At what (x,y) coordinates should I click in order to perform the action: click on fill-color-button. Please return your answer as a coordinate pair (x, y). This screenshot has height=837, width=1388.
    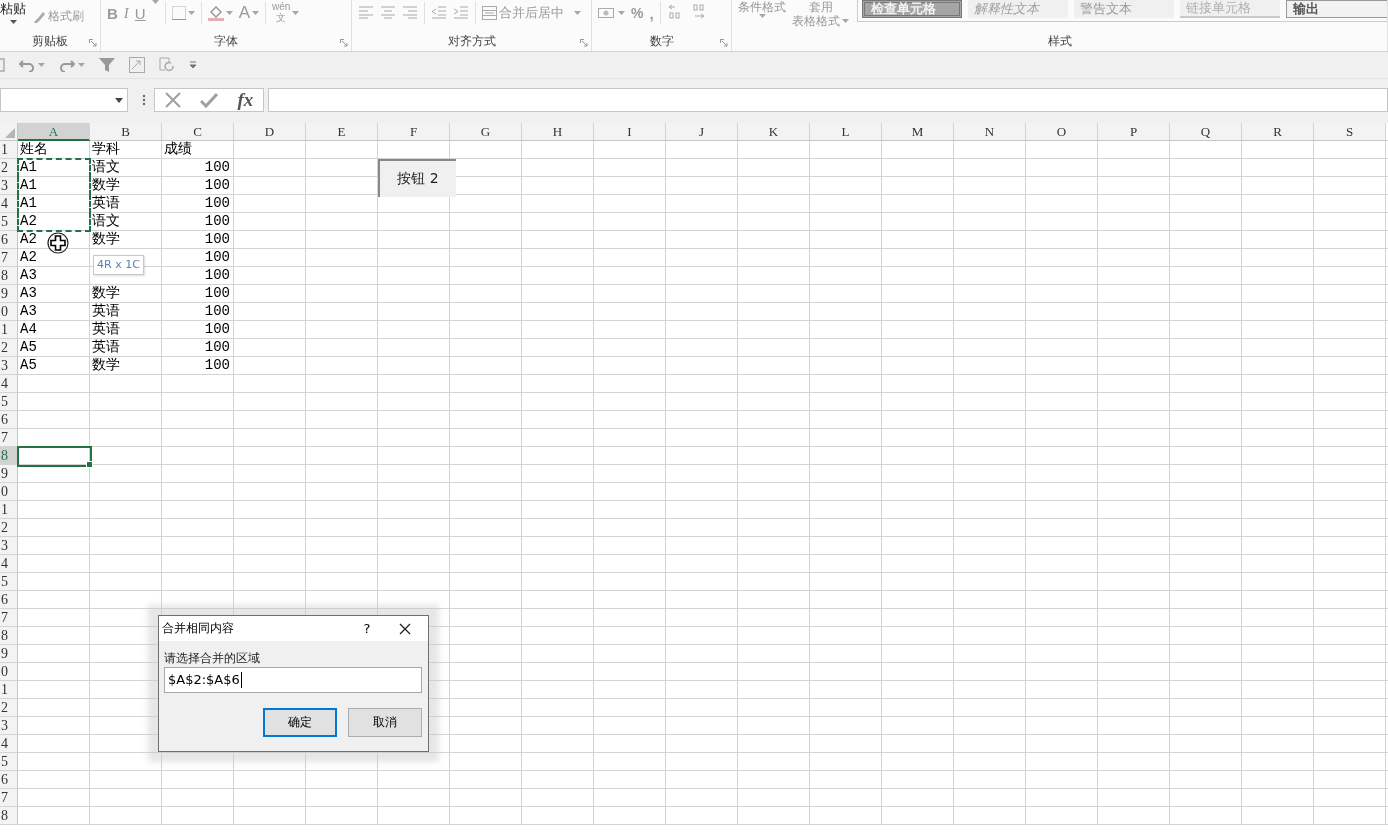
    Looking at the image, I should click on (220, 13).